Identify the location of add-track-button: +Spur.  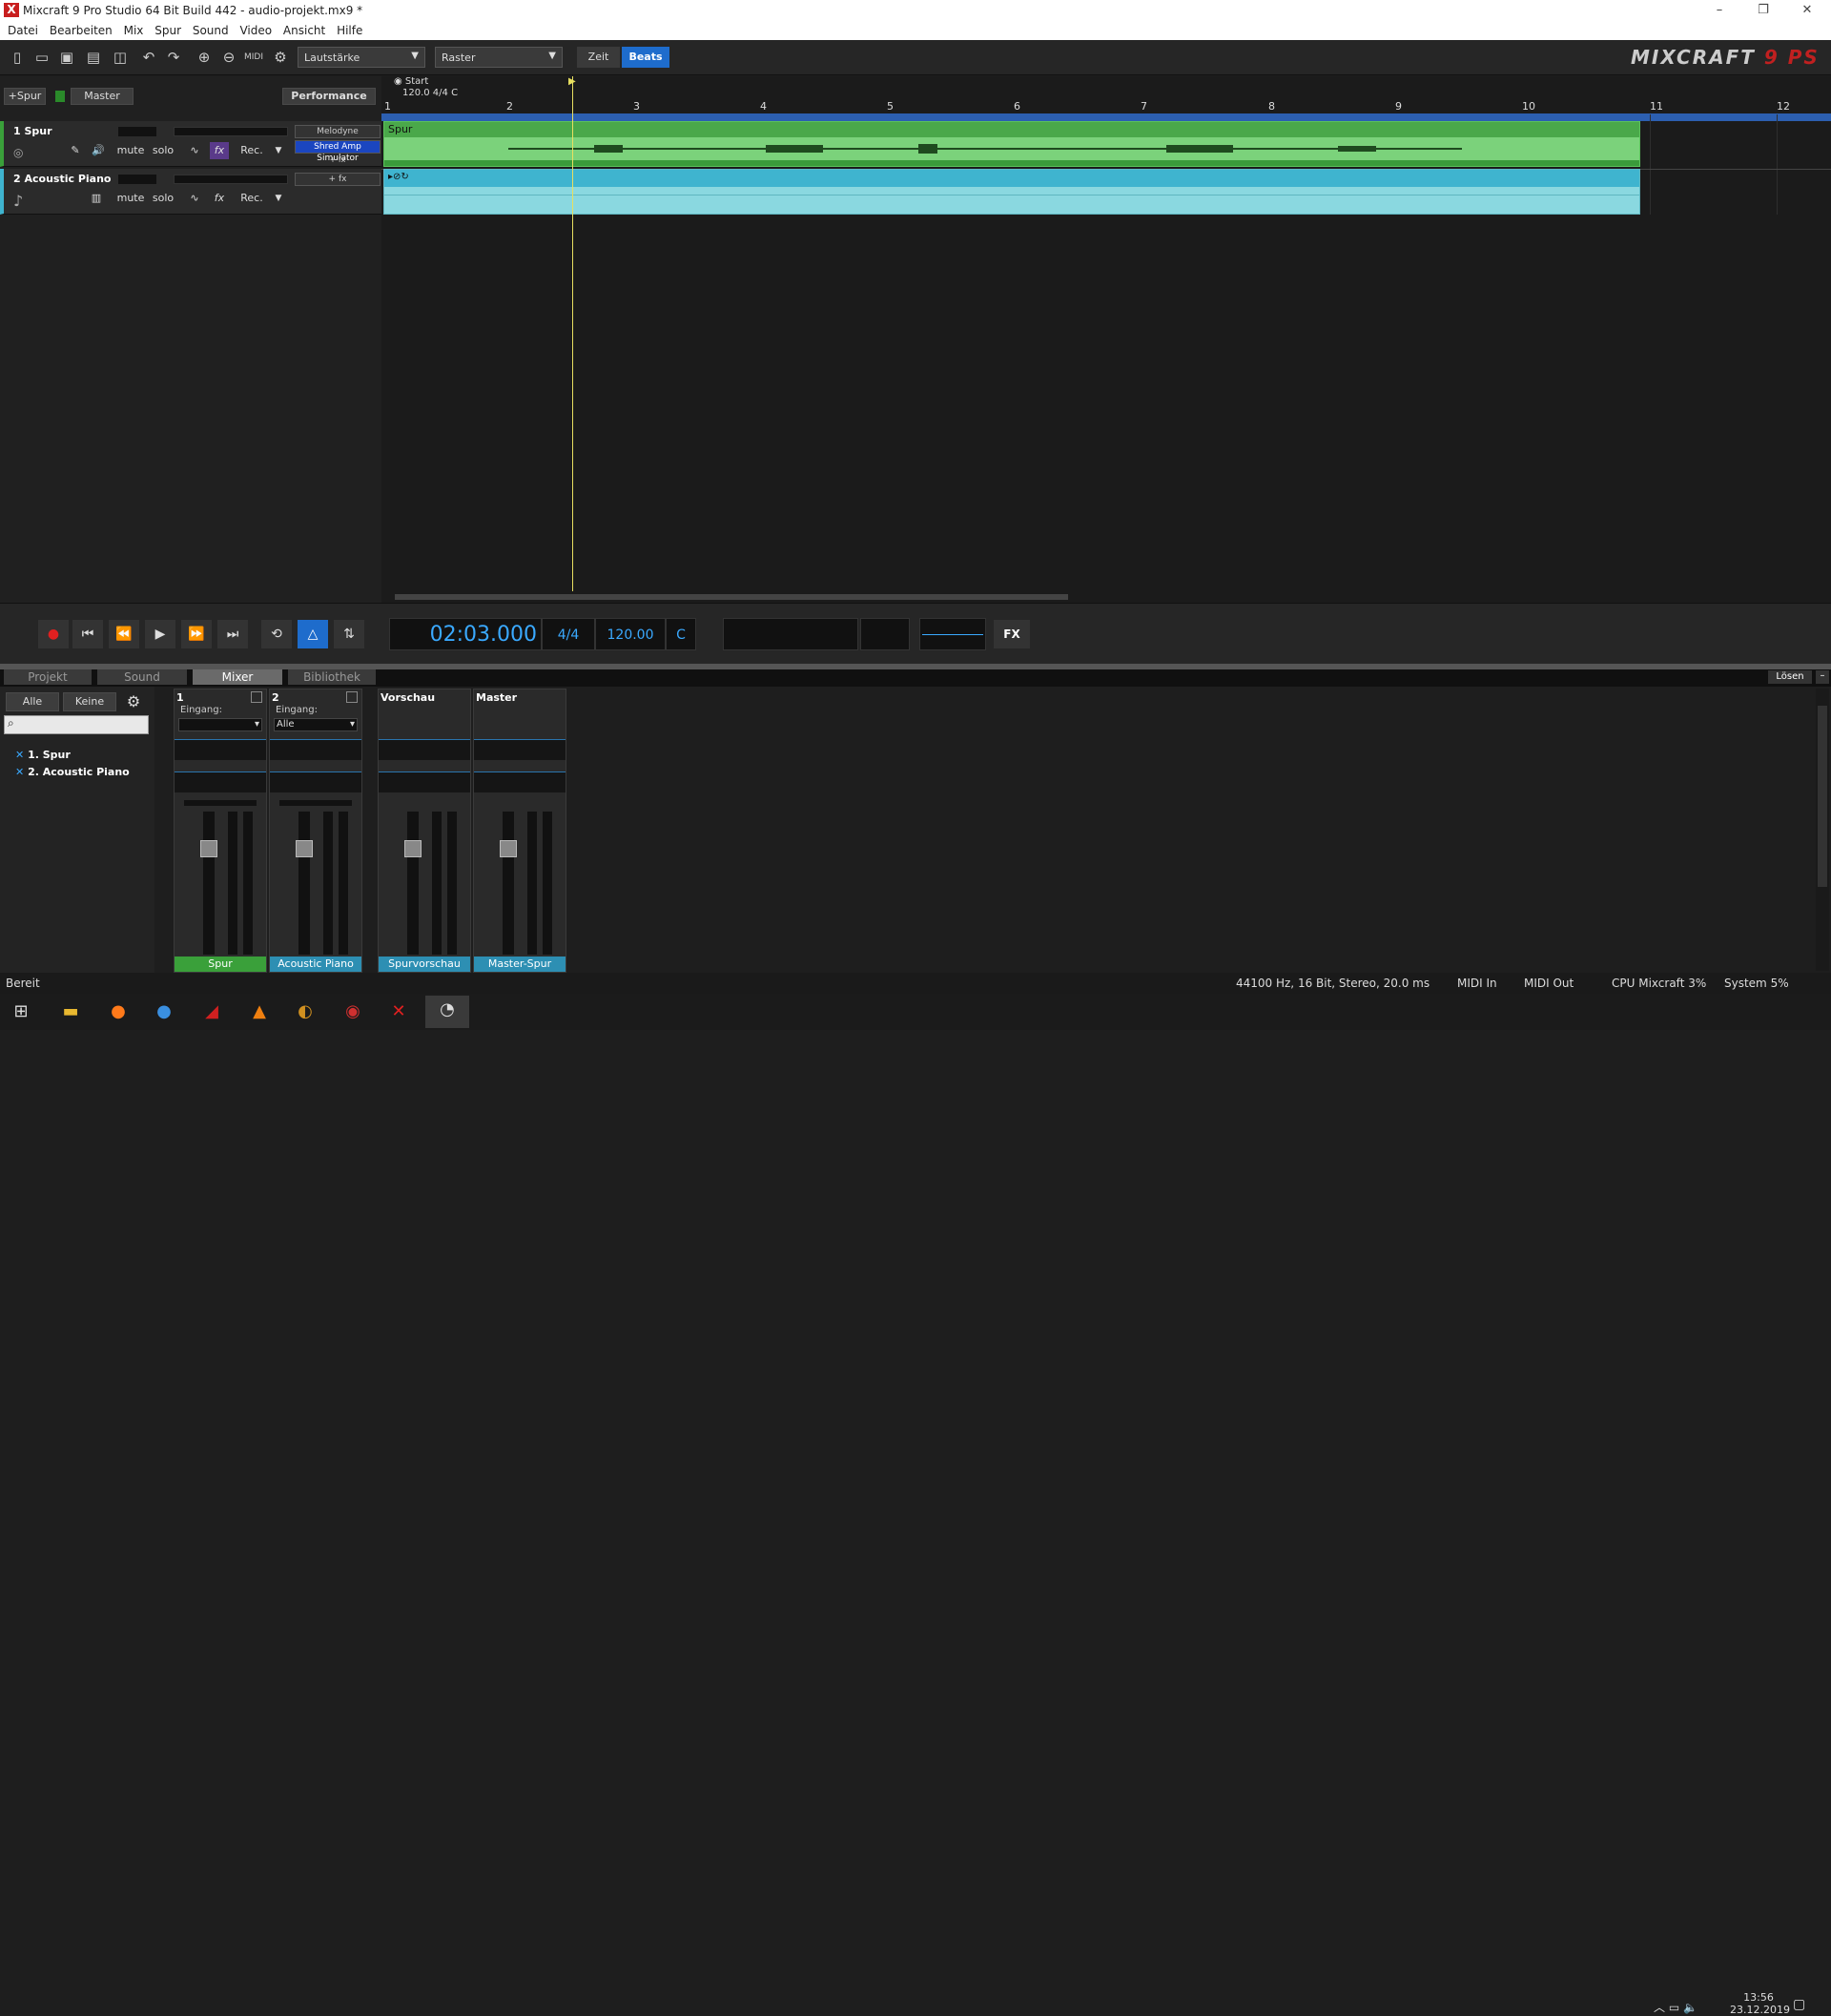
(25, 96).